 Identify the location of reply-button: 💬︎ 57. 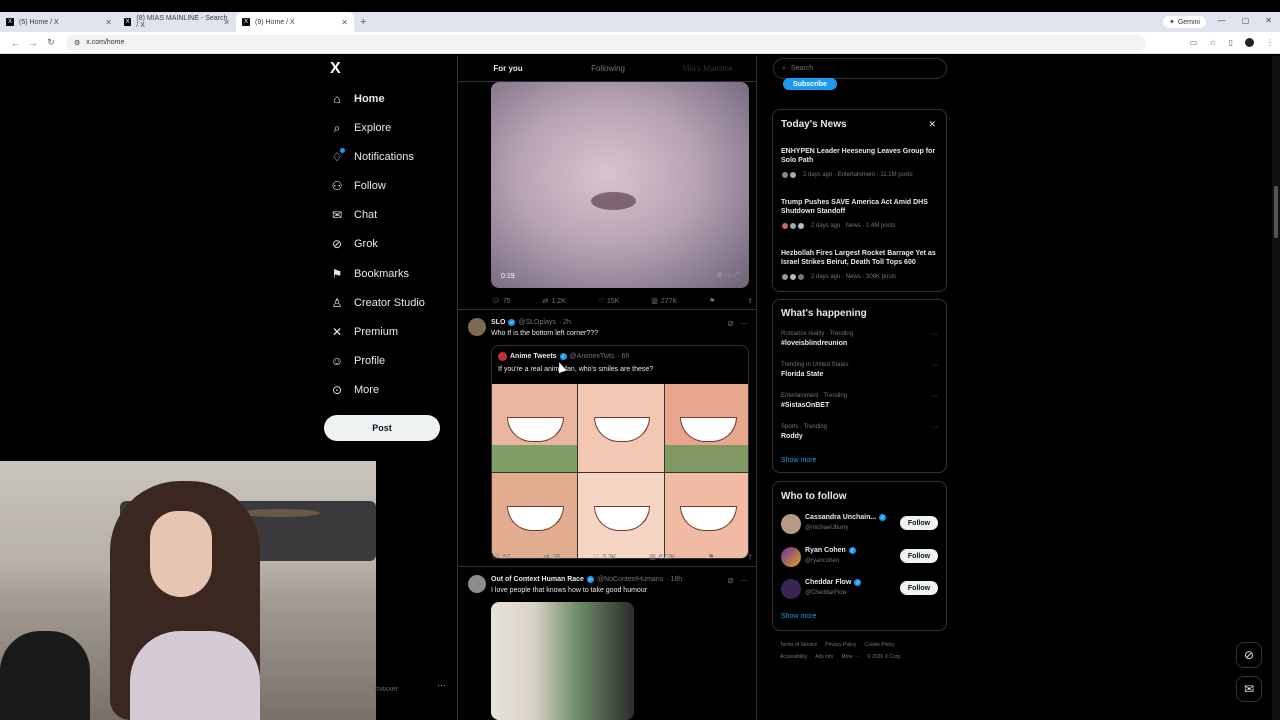
(501, 557).